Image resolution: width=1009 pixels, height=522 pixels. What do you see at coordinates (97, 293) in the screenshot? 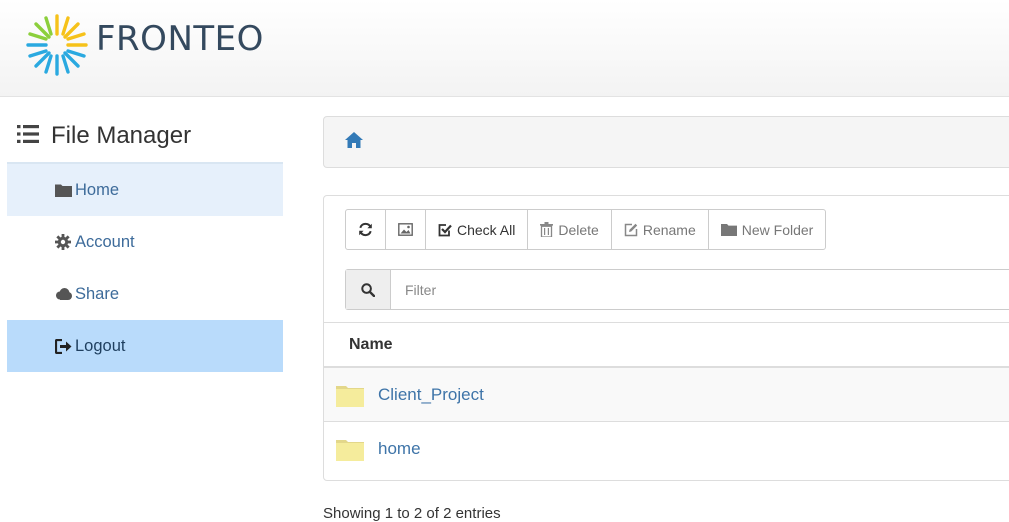
I see `sidebar-item-label: Share` at bounding box center [97, 293].